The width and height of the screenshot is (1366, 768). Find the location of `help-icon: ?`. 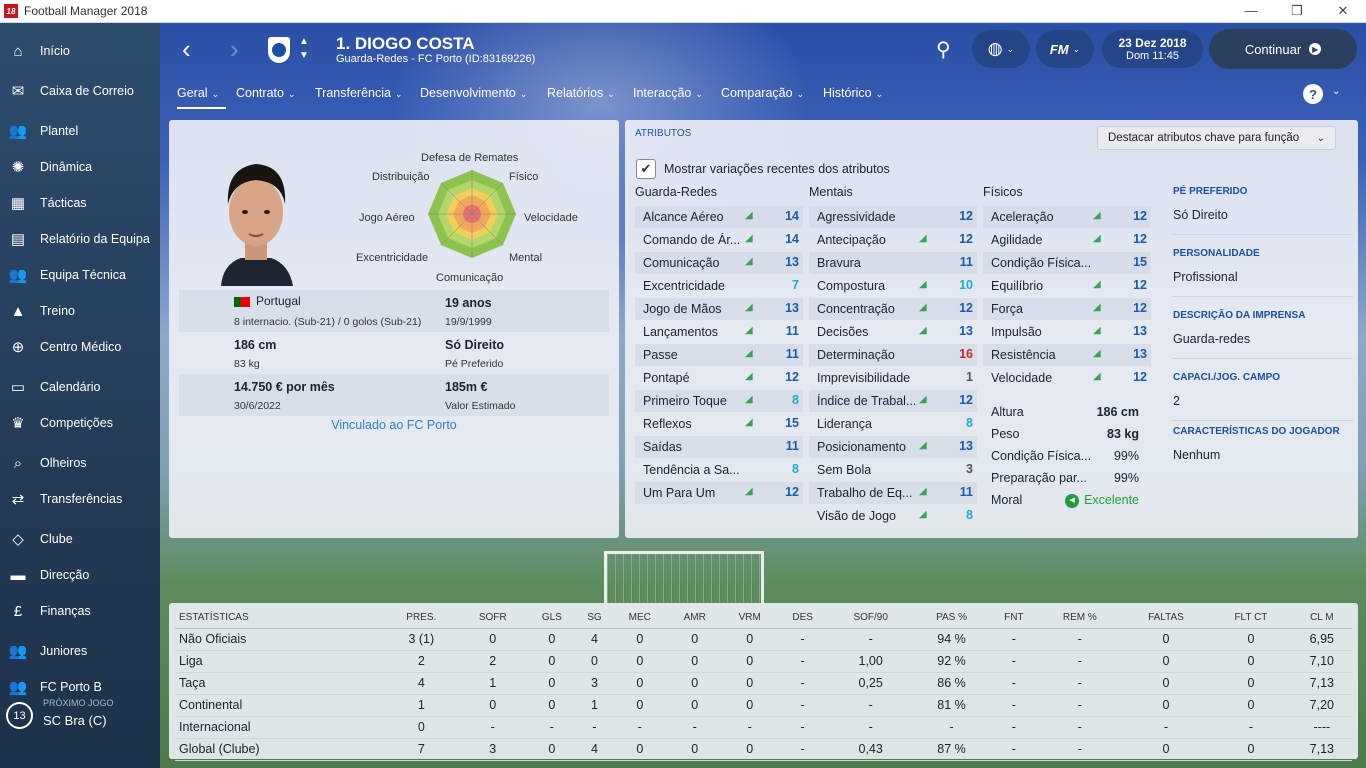

help-icon: ? is located at coordinates (1313, 94).